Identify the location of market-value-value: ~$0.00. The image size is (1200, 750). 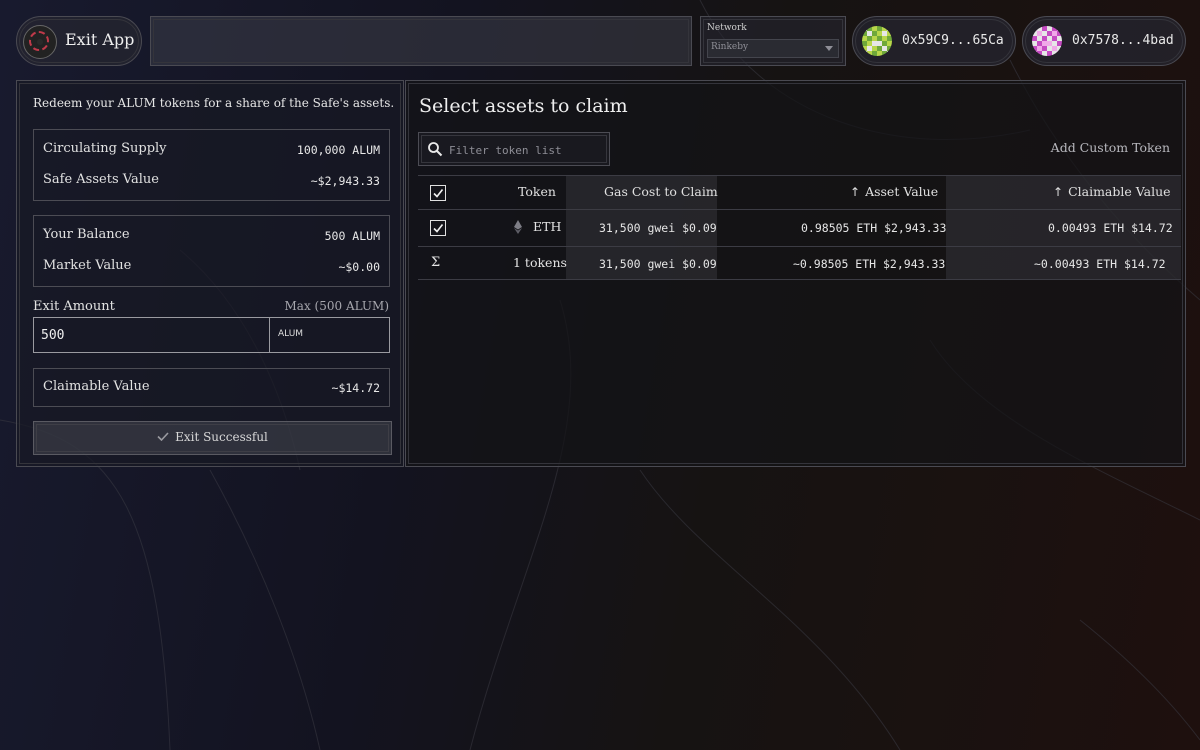
(359, 267).